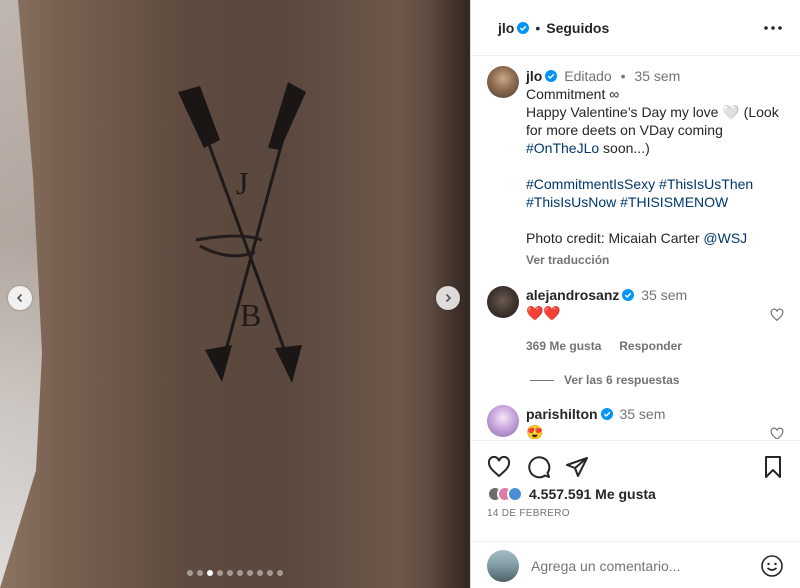  I want to click on liker-avatar, so click(515, 494).